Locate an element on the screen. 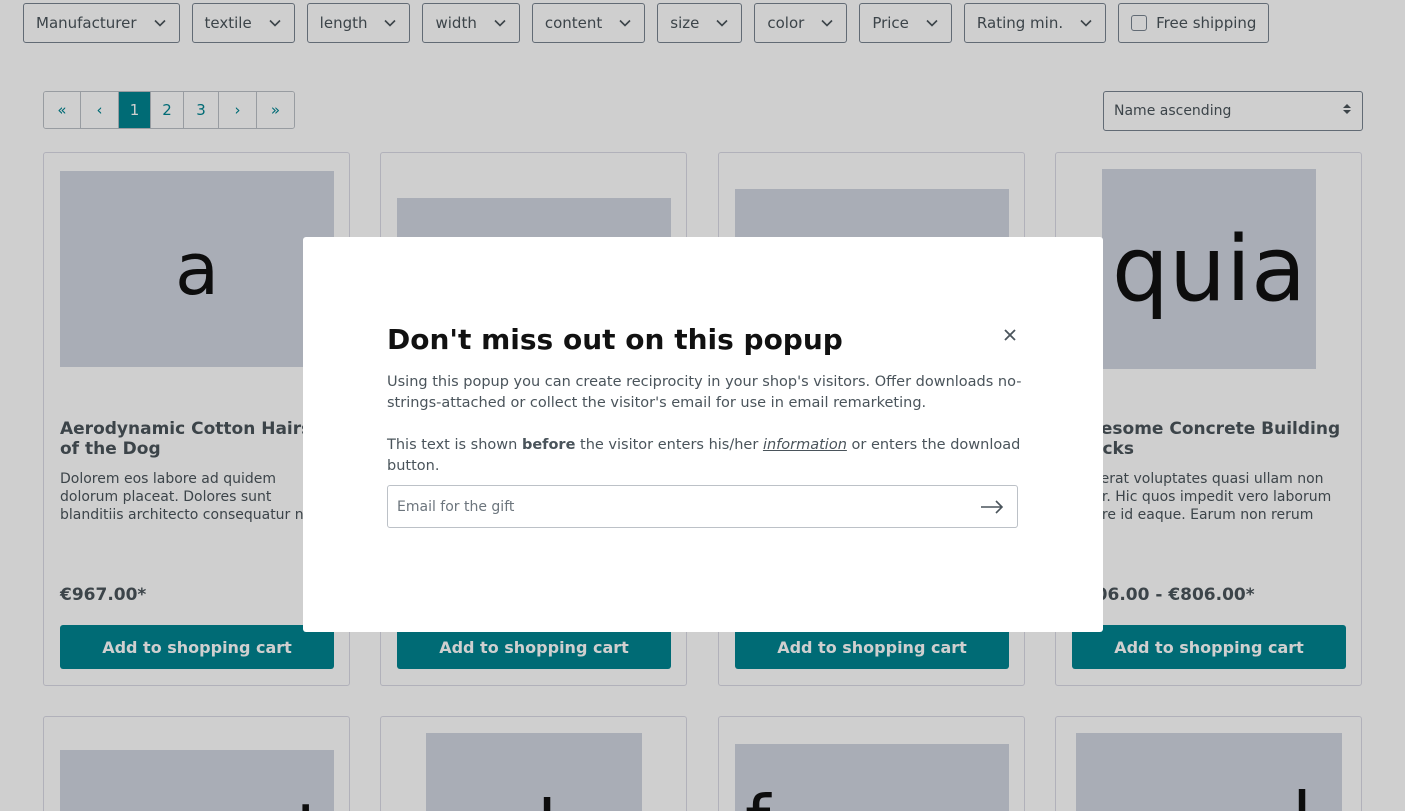  text: This text is shown is located at coordinates (454, 445).